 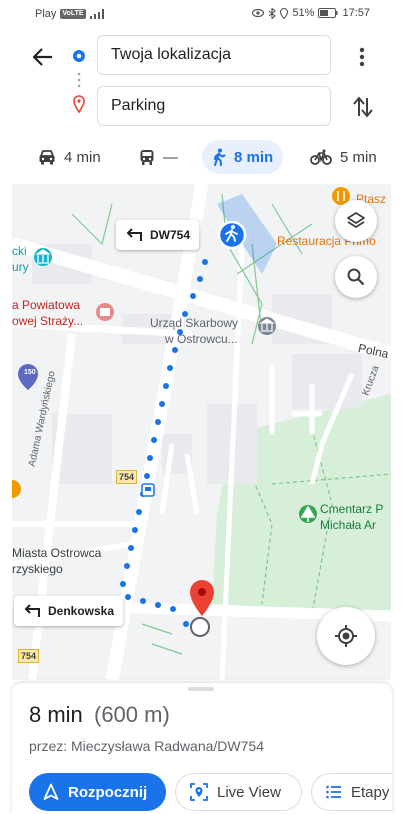 I want to click on poi-label-cemetery-2: Michała Ar, so click(x=348, y=525).